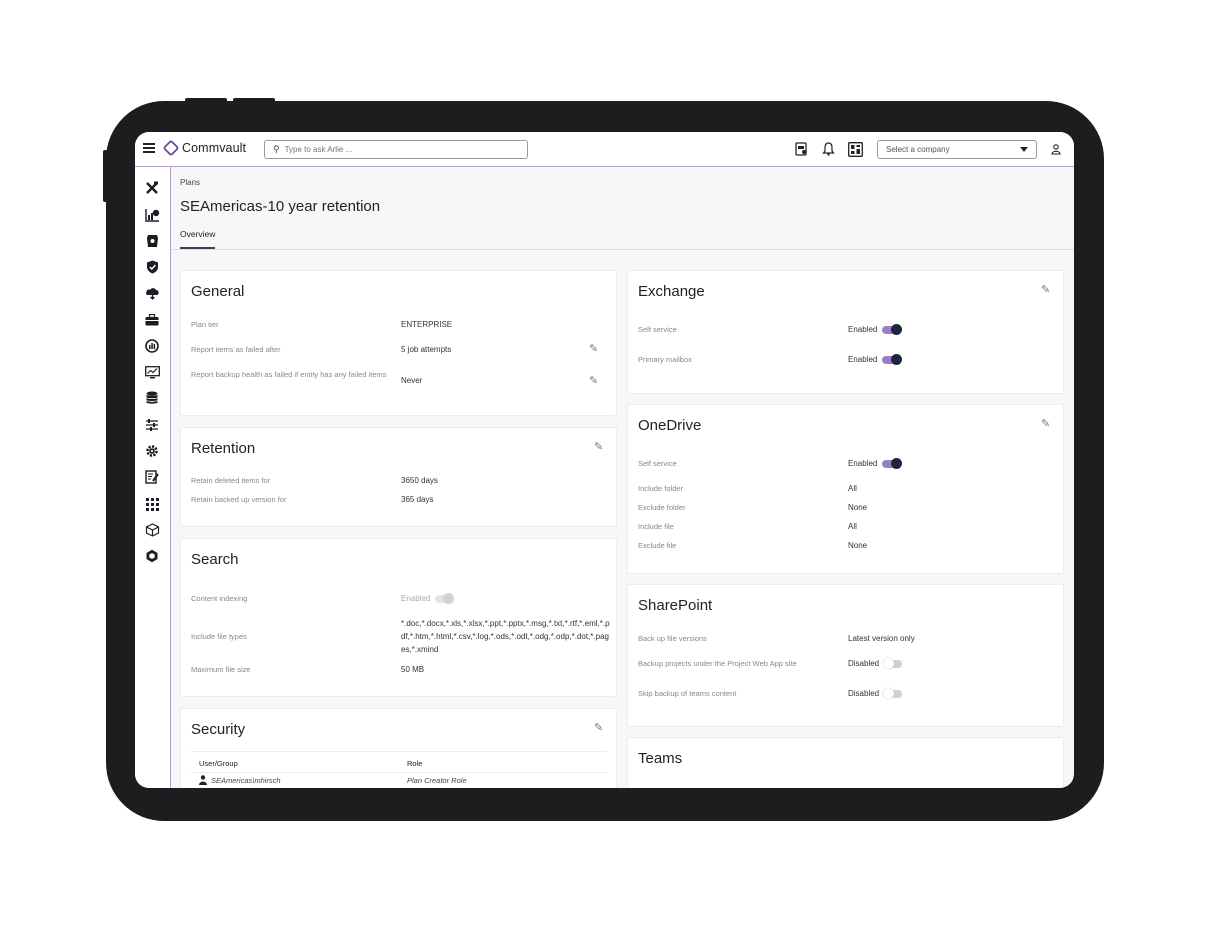 This screenshot has height=929, width=1208. Describe the element at coordinates (426, 349) in the screenshot. I see `row-value: 5 job attempts` at that location.